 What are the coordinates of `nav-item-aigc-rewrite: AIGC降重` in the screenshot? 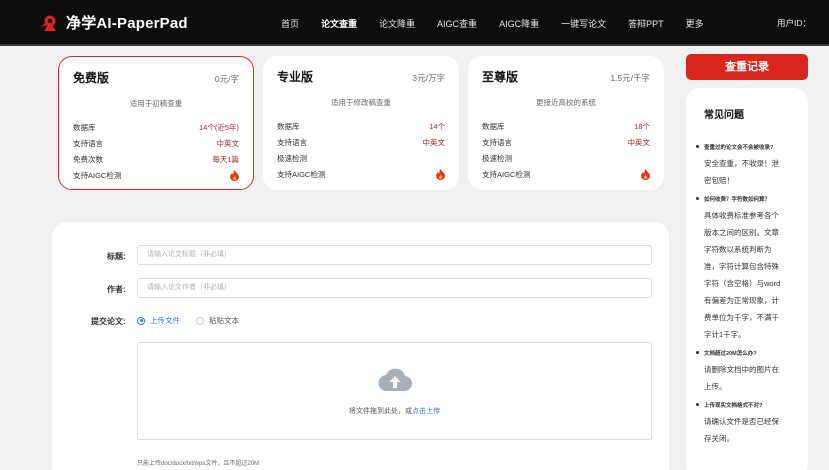 It's located at (519, 23).